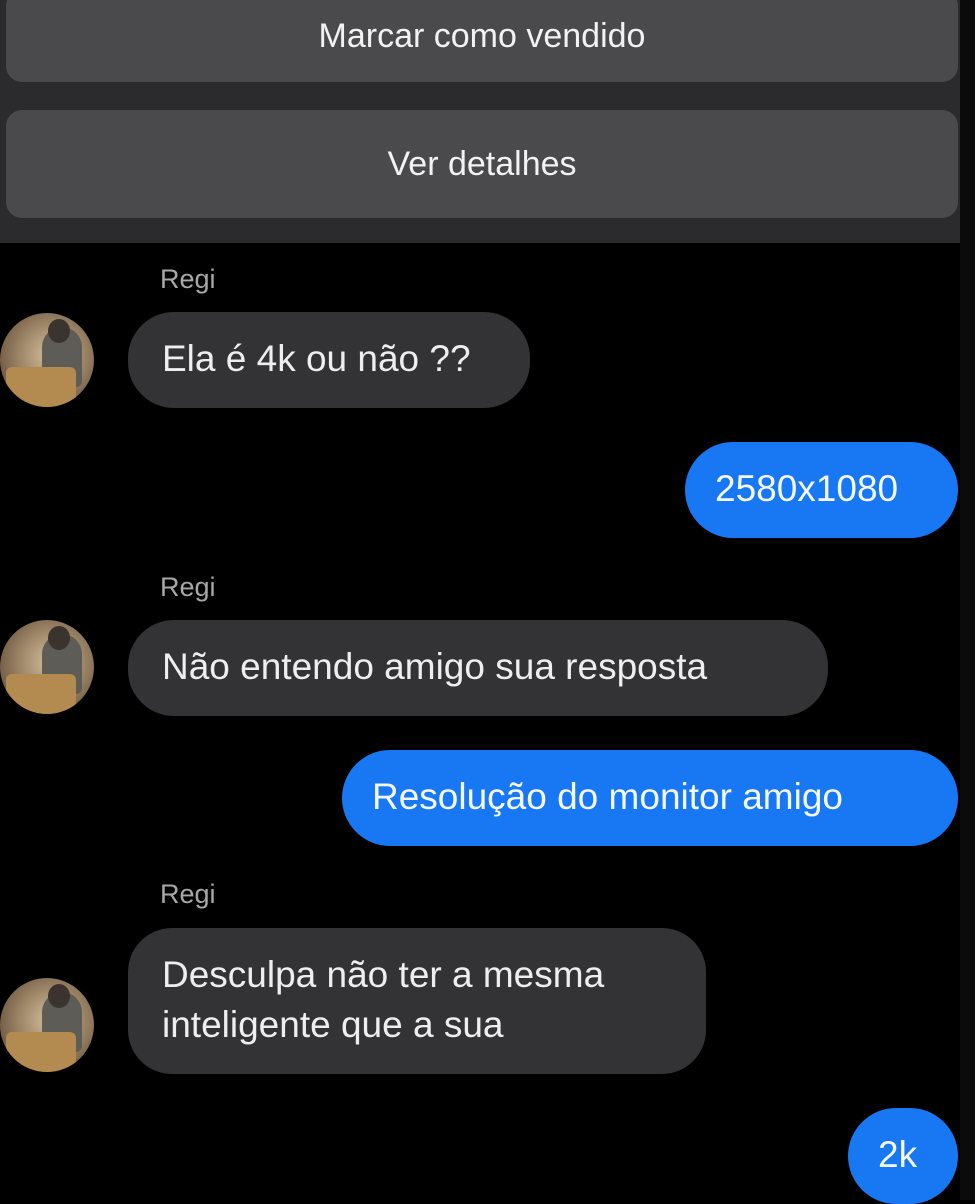 This screenshot has height=1204, width=975. I want to click on view-details-button: Ver detalhes, so click(482, 164).